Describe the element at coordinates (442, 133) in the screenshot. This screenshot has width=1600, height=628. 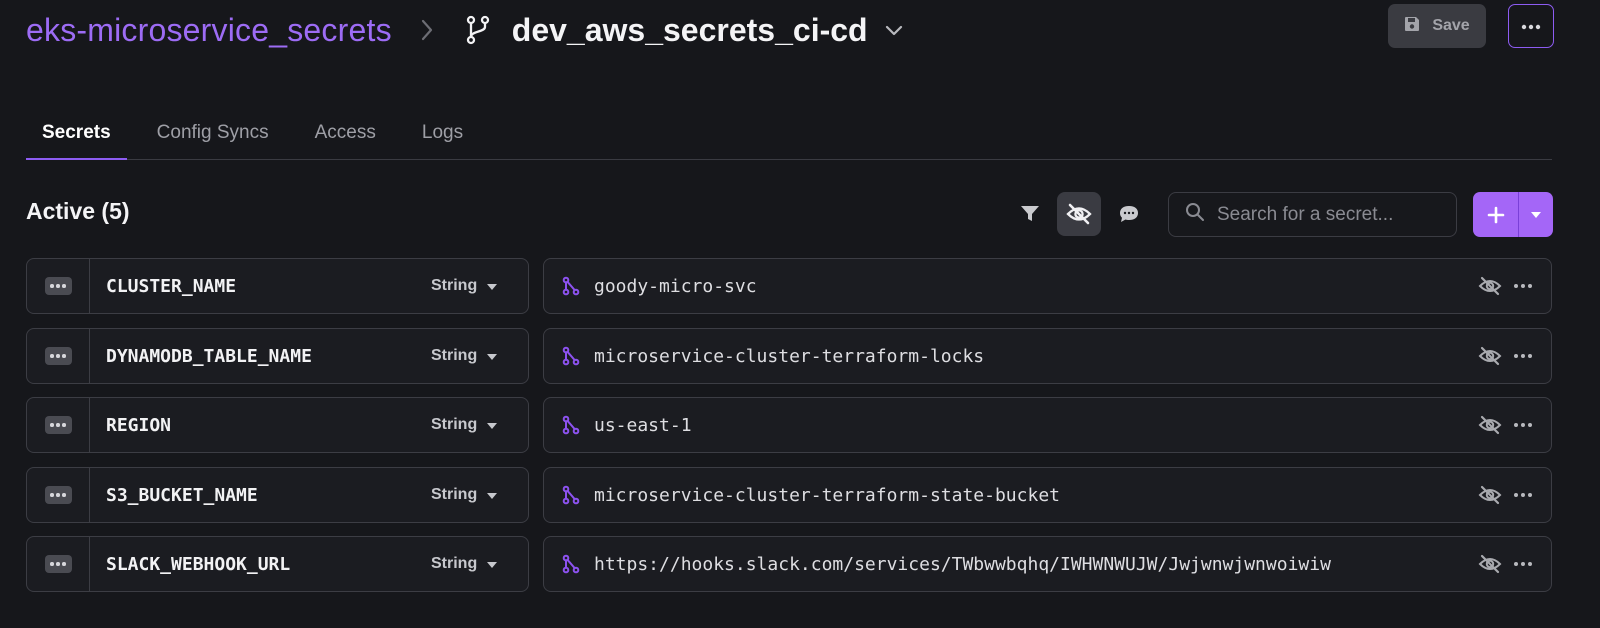
I see `tab-logs: Logs` at that location.